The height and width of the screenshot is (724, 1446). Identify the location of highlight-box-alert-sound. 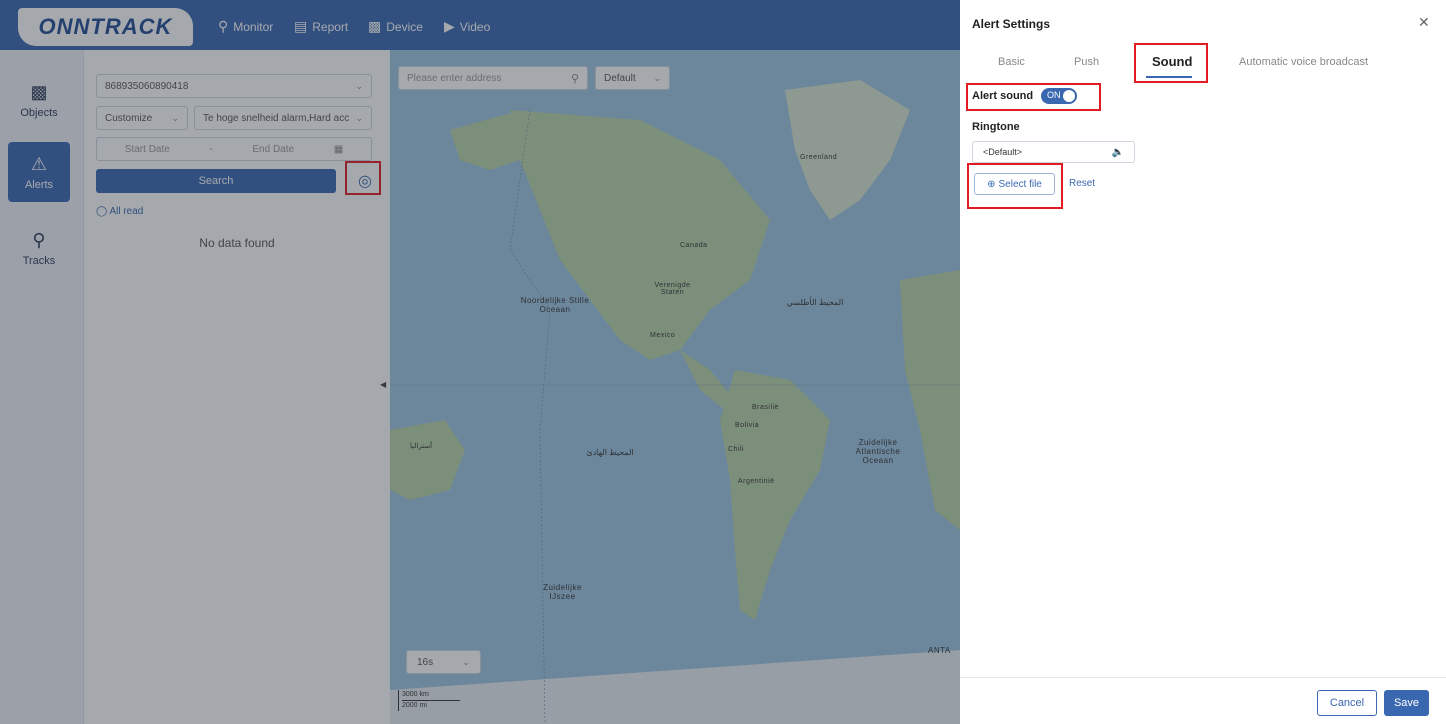
(1033, 97).